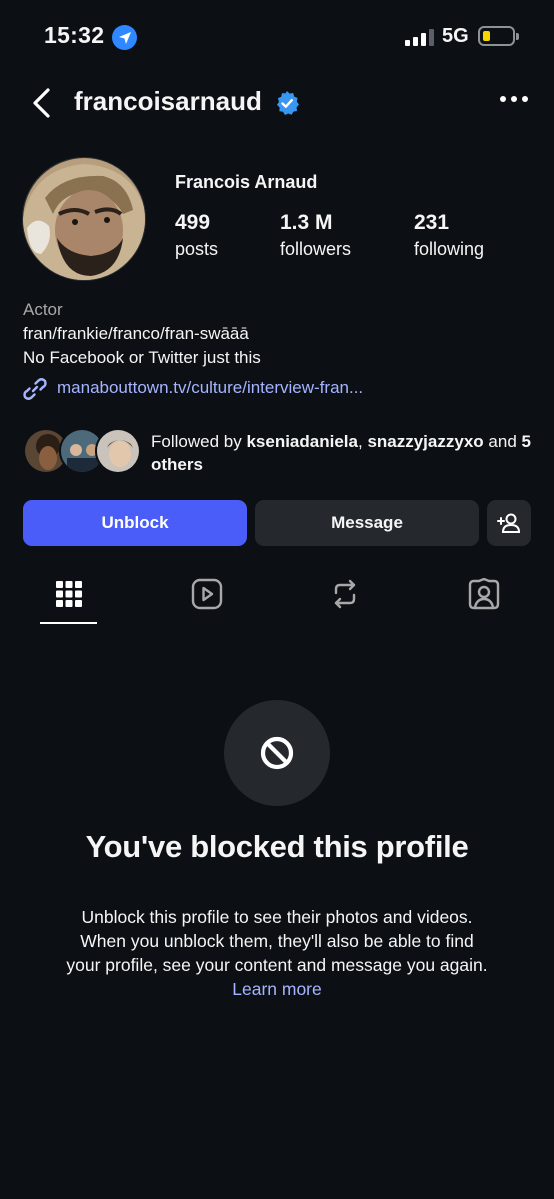  I want to click on more-options-icon, so click(514, 101).